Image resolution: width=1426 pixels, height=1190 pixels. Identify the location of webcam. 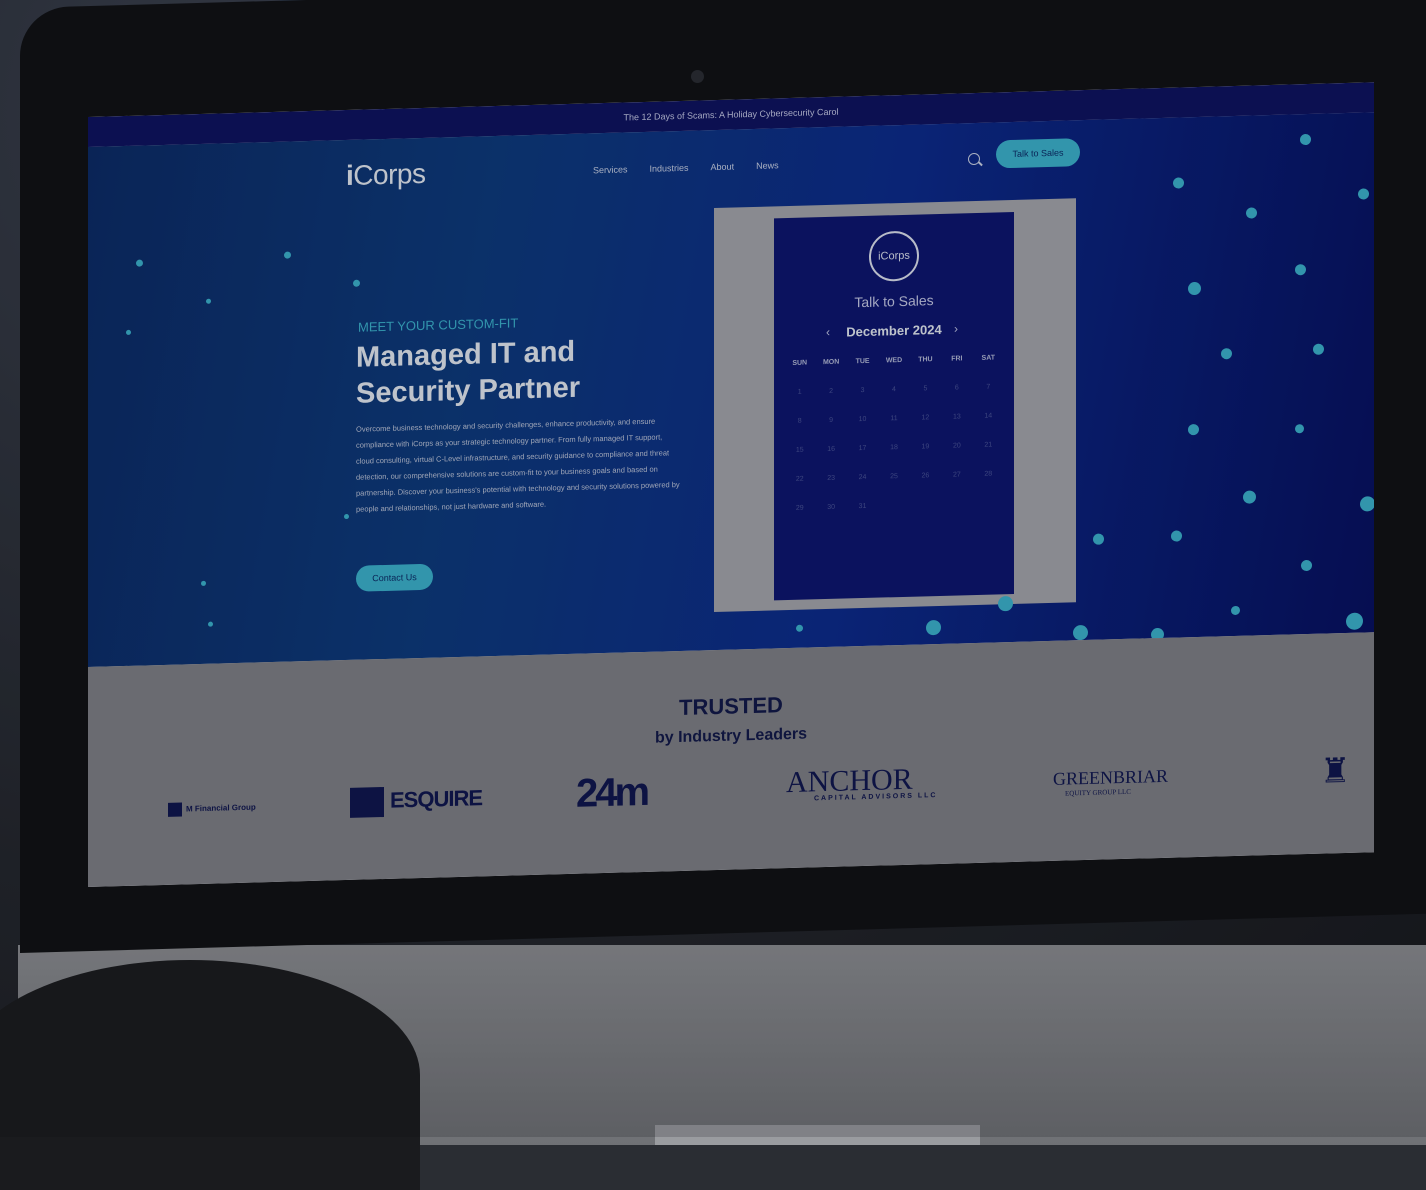
(697, 76).